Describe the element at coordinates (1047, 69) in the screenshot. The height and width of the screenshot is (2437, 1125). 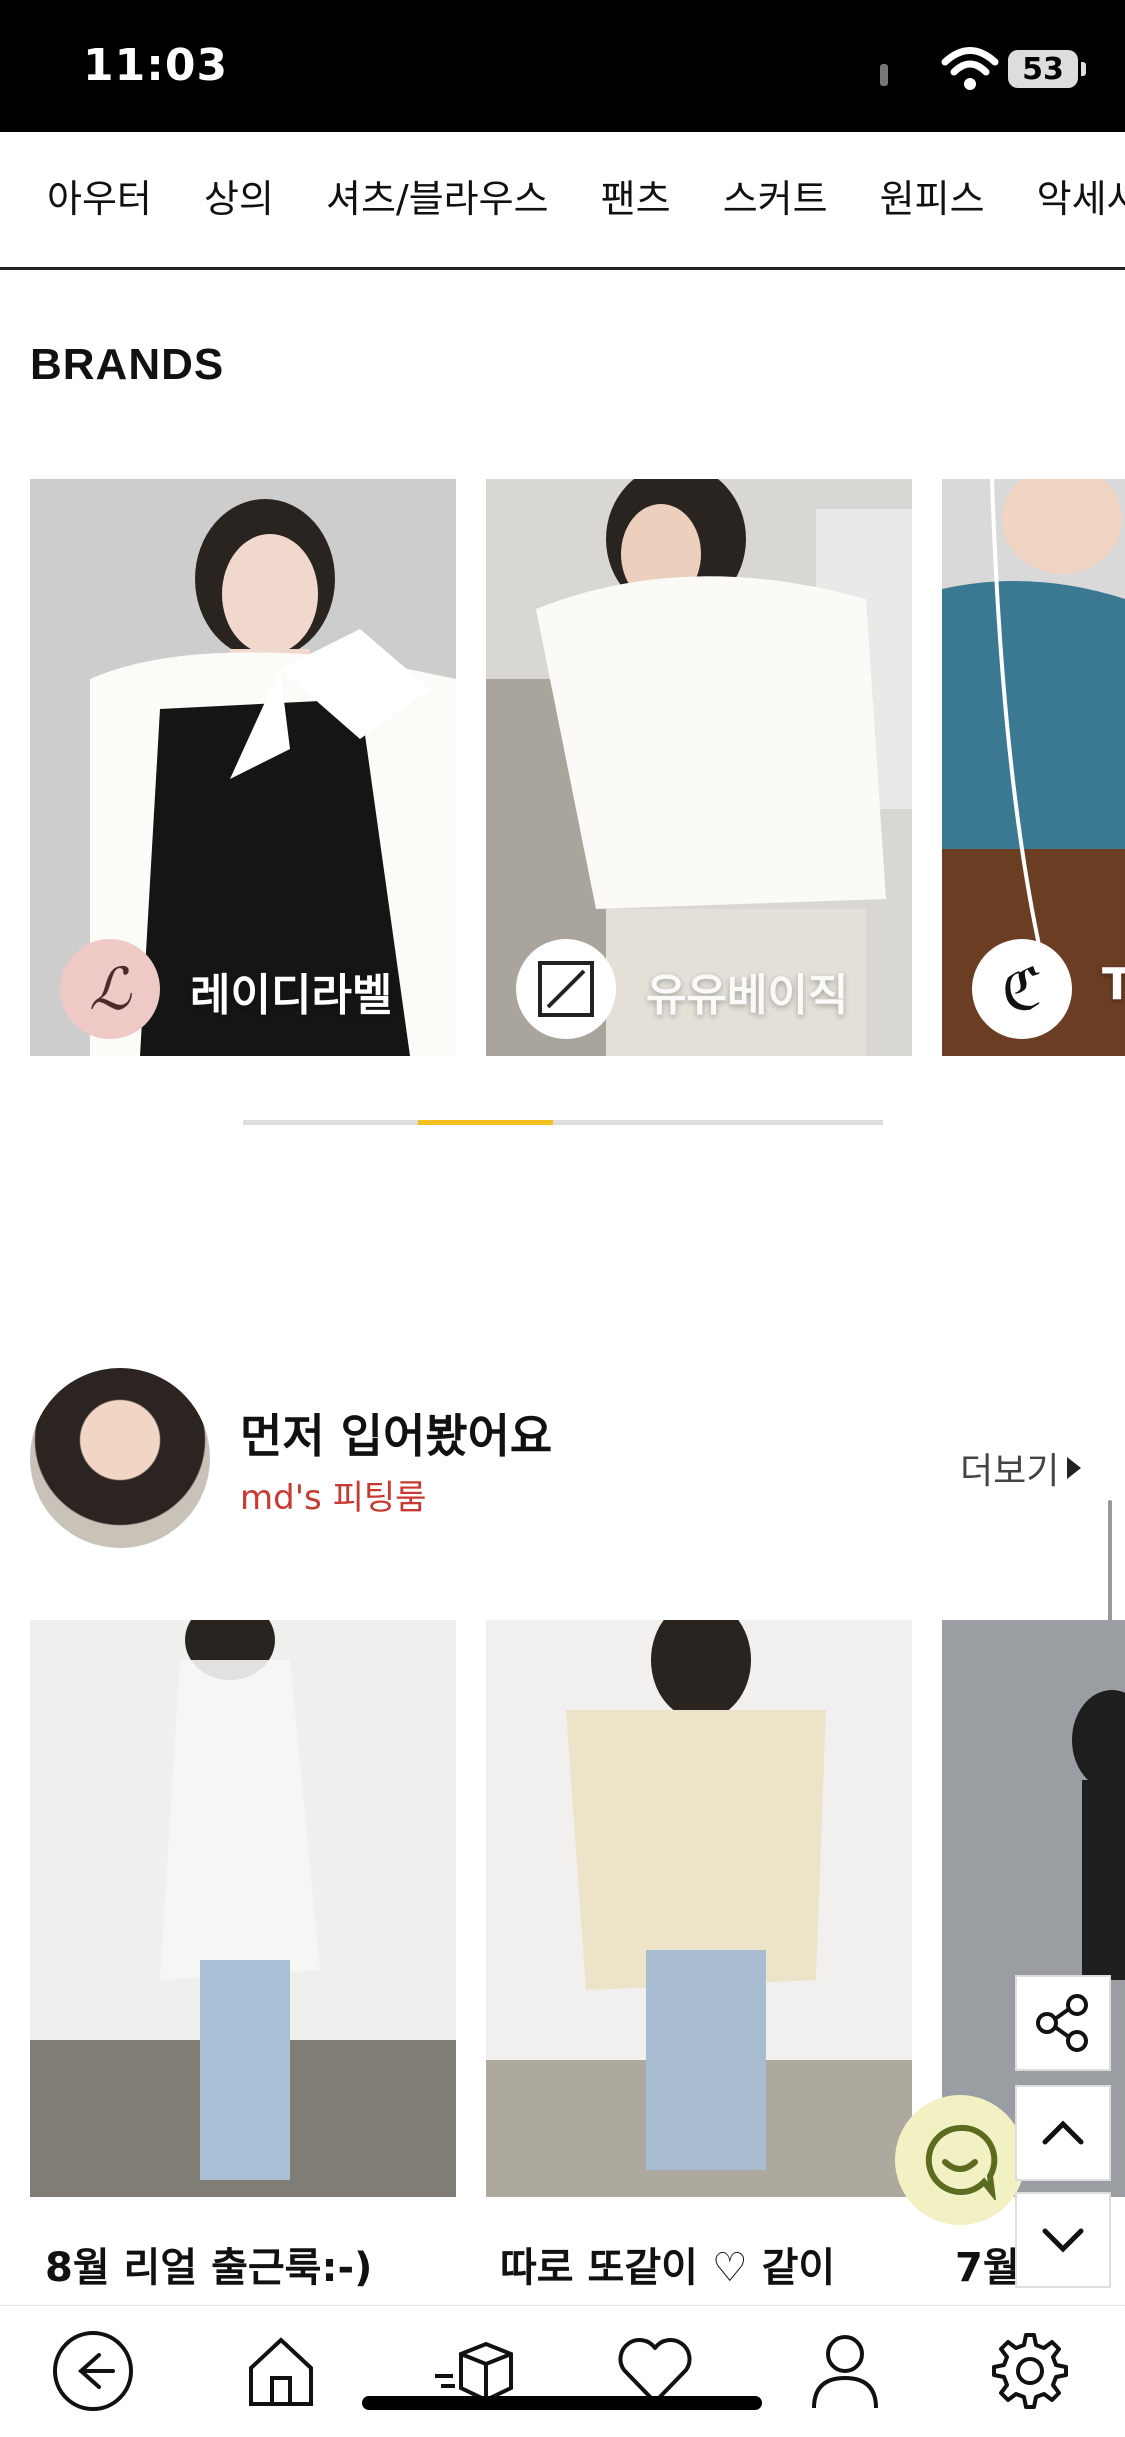
I see `battery-indicator: 53` at that location.